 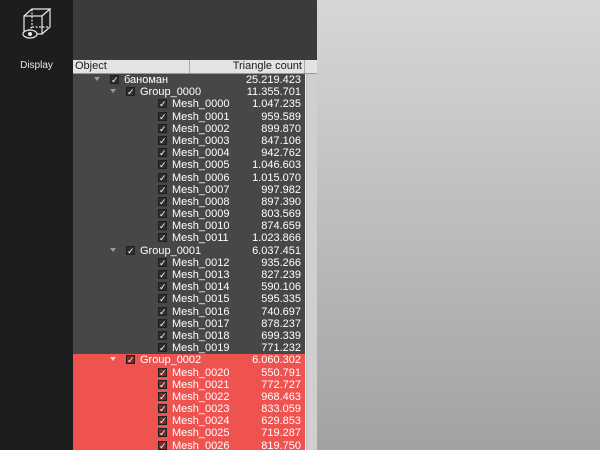 What do you see at coordinates (201, 177) in the screenshot?
I see `object-name: Mesh_0006` at bounding box center [201, 177].